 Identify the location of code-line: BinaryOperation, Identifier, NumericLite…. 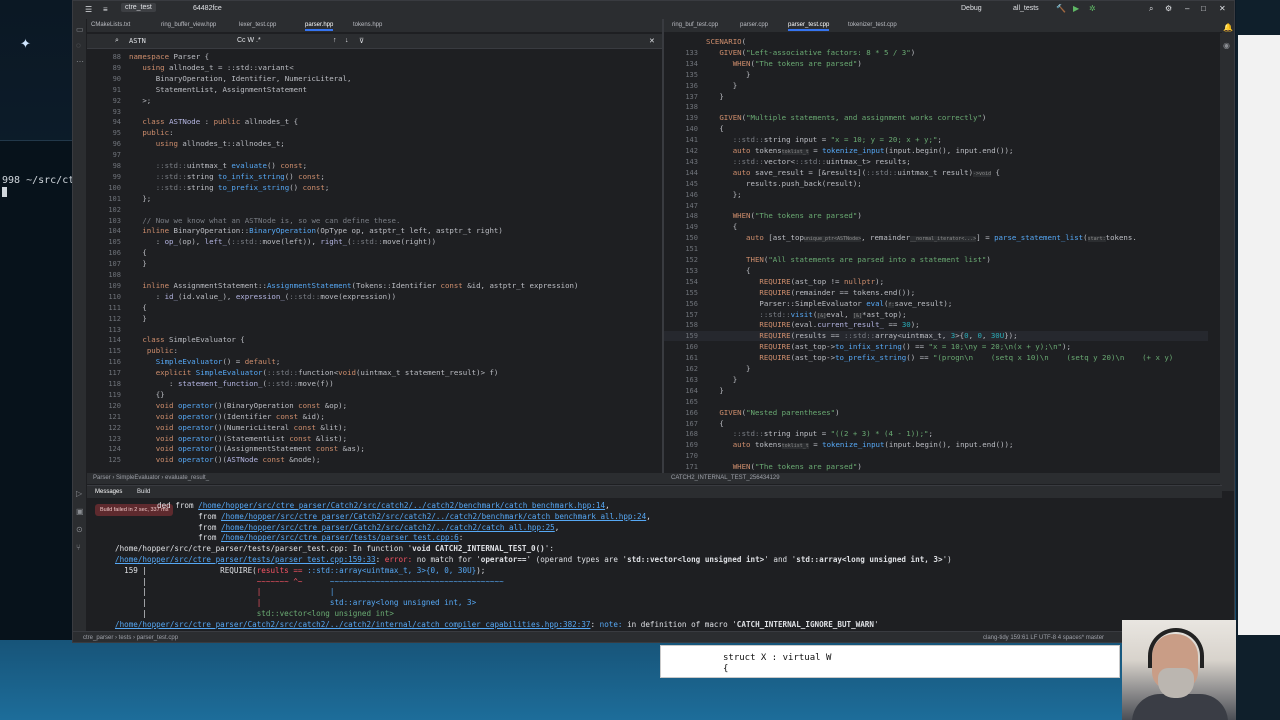
(240, 79).